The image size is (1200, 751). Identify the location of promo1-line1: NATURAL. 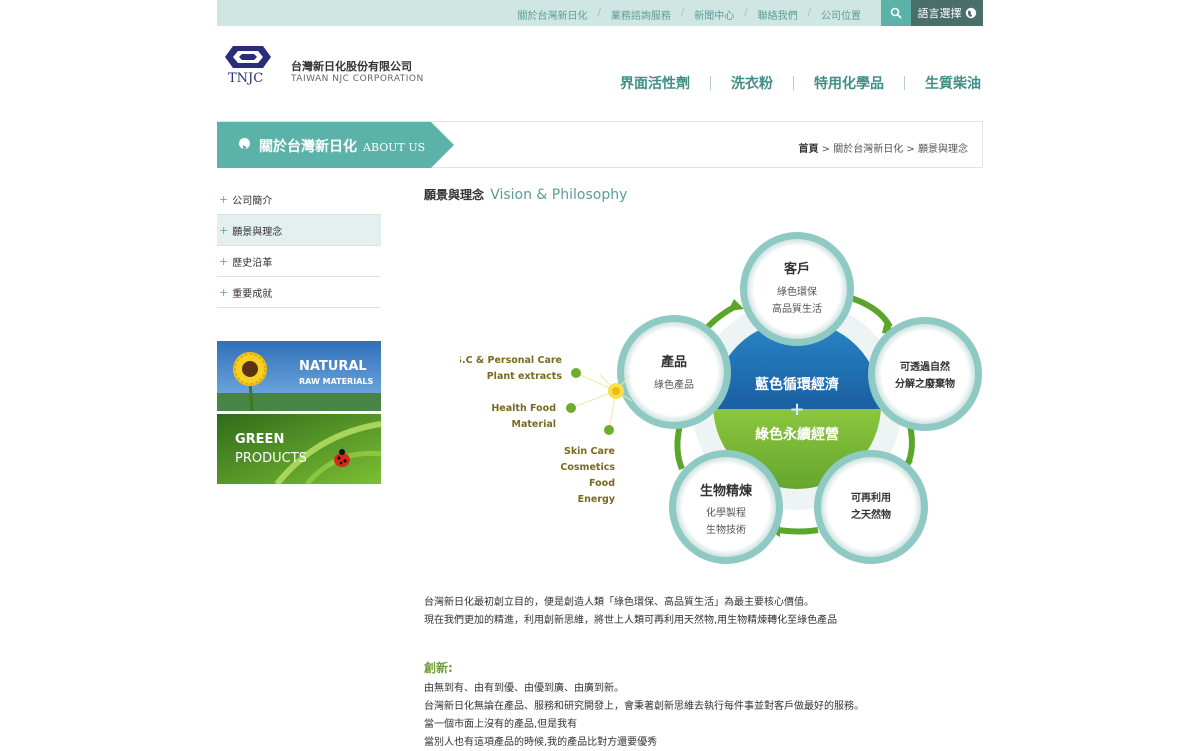
(333, 366).